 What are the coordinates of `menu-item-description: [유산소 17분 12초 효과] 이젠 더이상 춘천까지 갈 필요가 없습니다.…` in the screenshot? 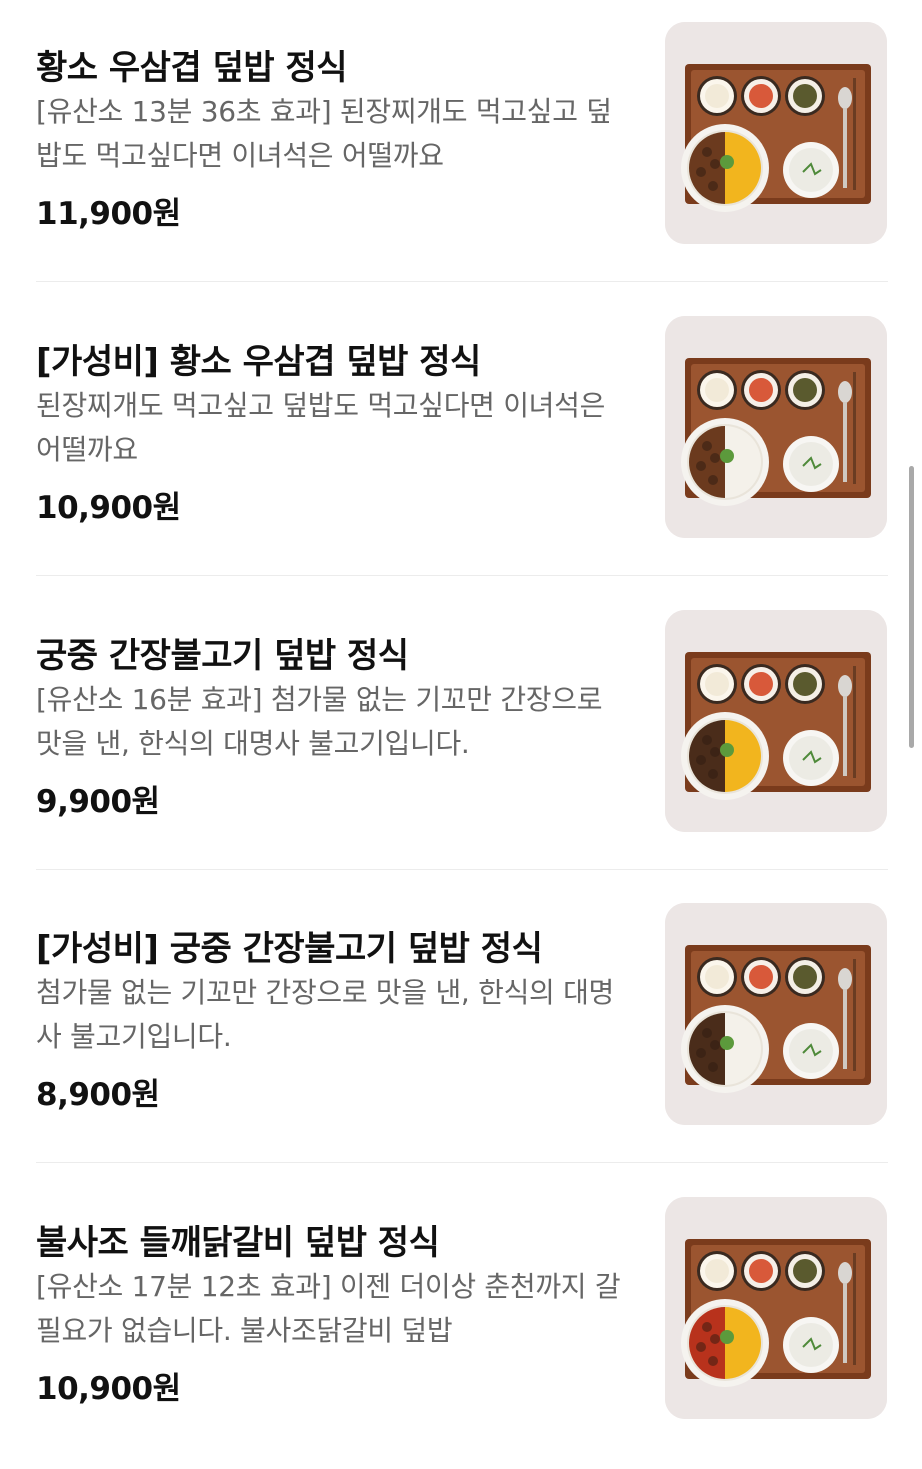 It's located at (328, 1308).